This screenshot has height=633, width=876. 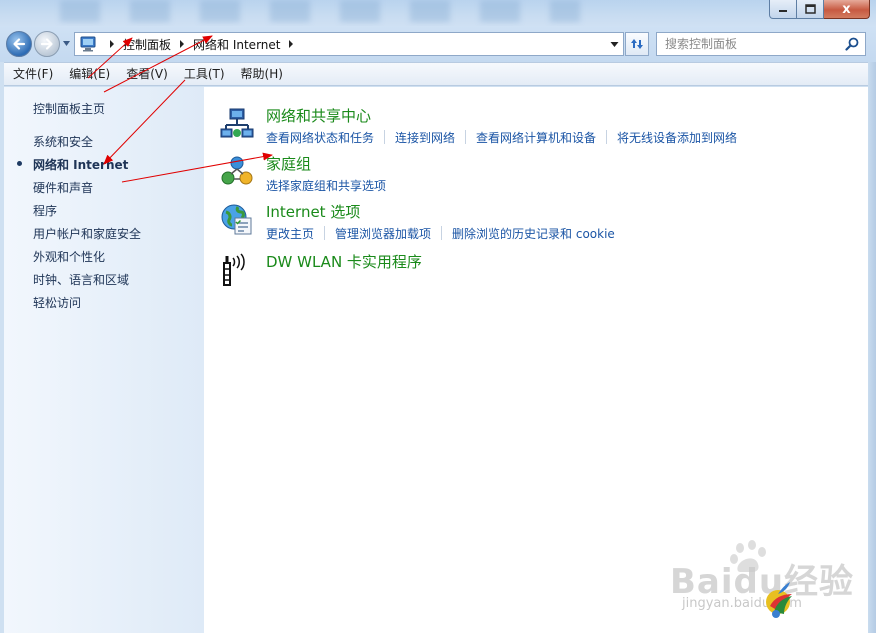 What do you see at coordinates (320, 137) in the screenshot?
I see `task-link: 查看网络状态和任务` at bounding box center [320, 137].